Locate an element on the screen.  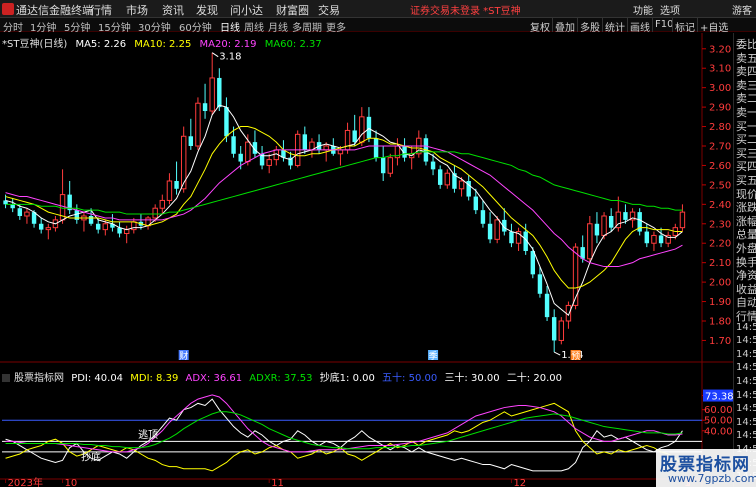
price-tick-label: 1.70 is located at coordinates (720, 341).